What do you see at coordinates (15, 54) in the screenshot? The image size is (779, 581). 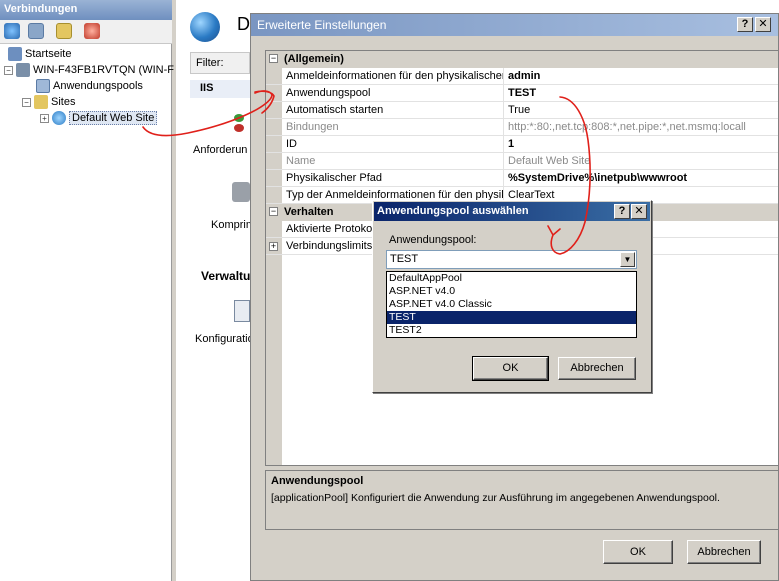 I see `start-page-icon` at bounding box center [15, 54].